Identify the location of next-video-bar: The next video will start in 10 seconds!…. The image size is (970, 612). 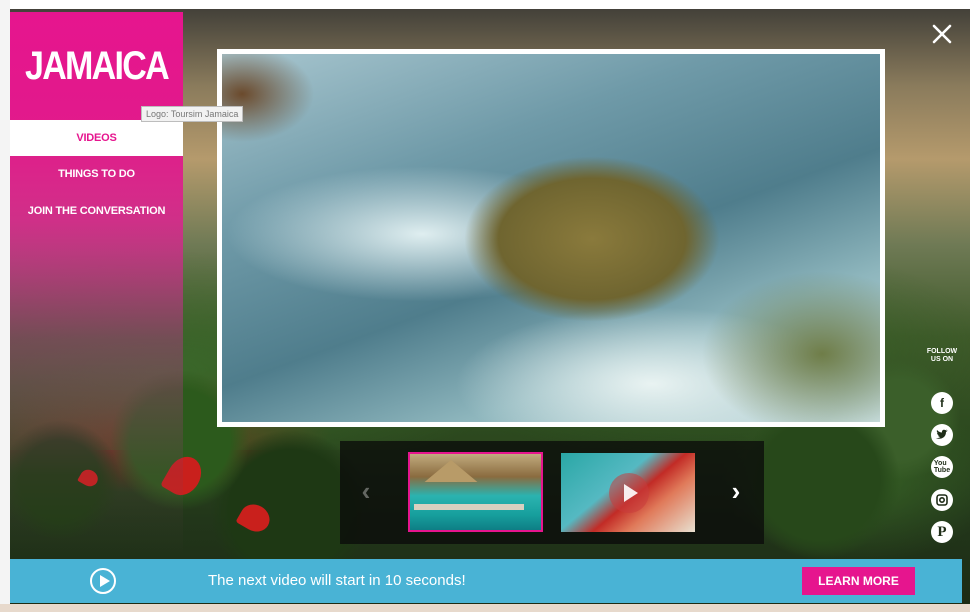
(486, 581).